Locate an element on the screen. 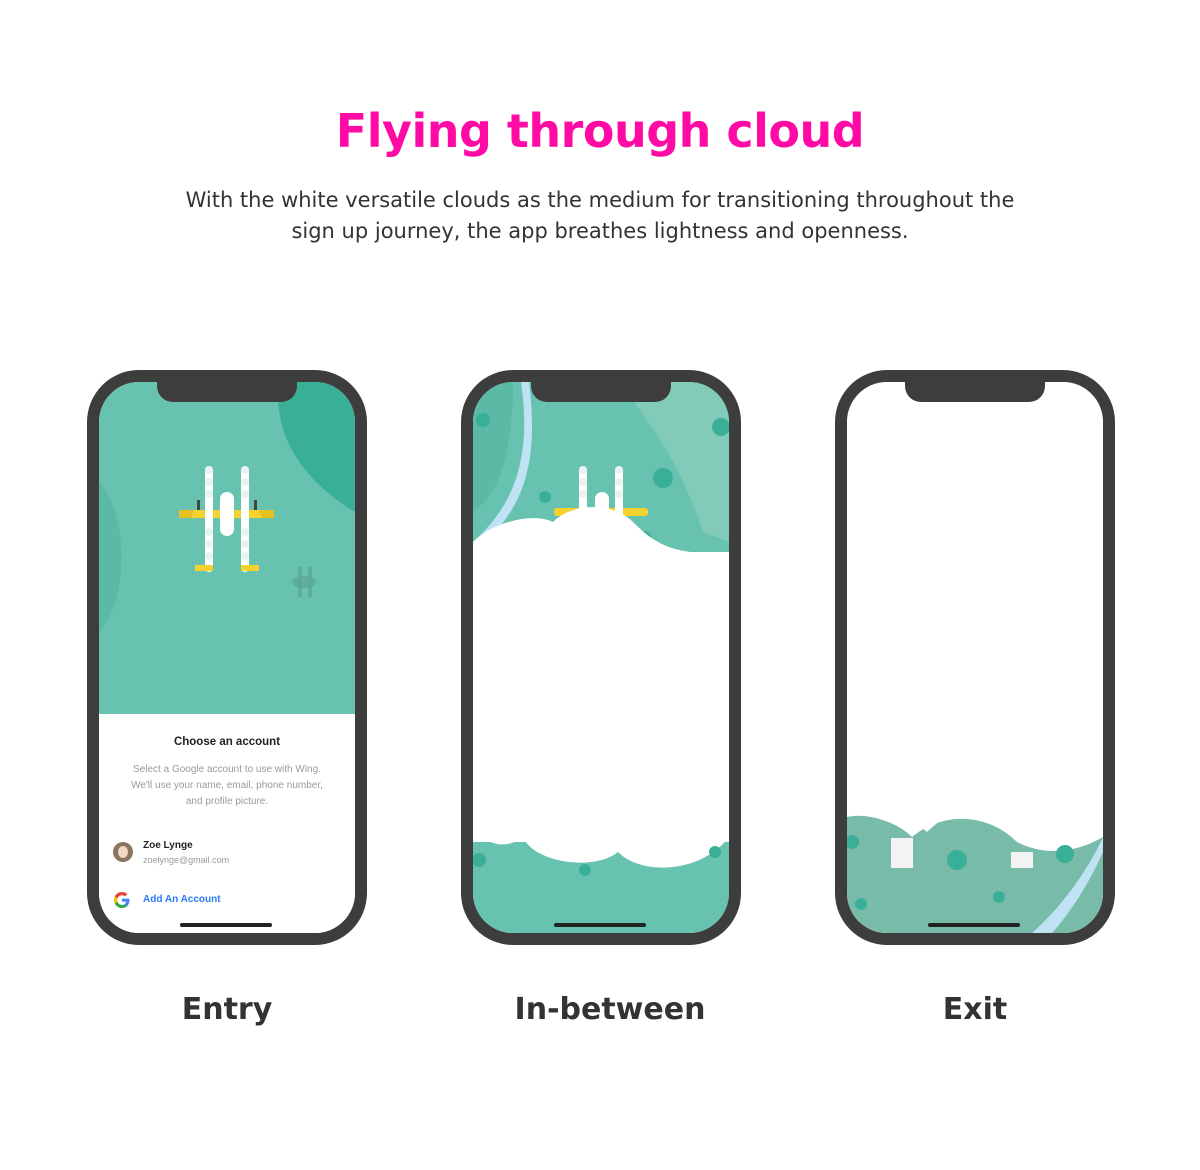 The width and height of the screenshot is (1200, 1170). cloud-transition-illustration is located at coordinates (601, 657).